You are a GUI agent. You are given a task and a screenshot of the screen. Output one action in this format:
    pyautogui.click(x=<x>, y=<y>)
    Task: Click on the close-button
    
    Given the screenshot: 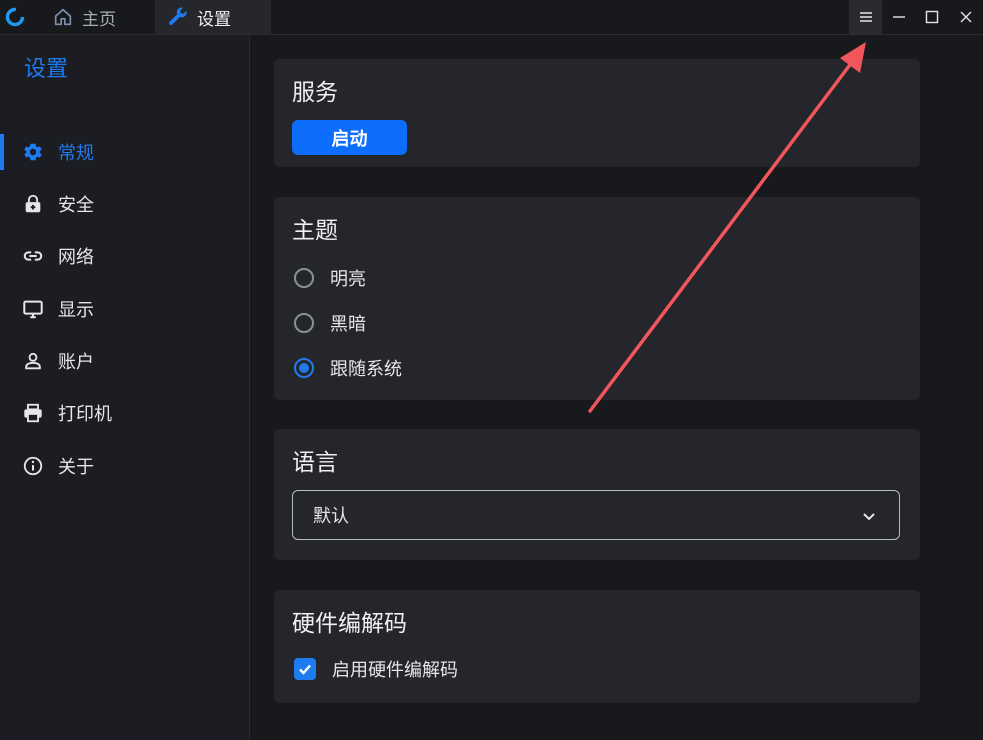 What is the action you would take?
    pyautogui.click(x=965, y=17)
    